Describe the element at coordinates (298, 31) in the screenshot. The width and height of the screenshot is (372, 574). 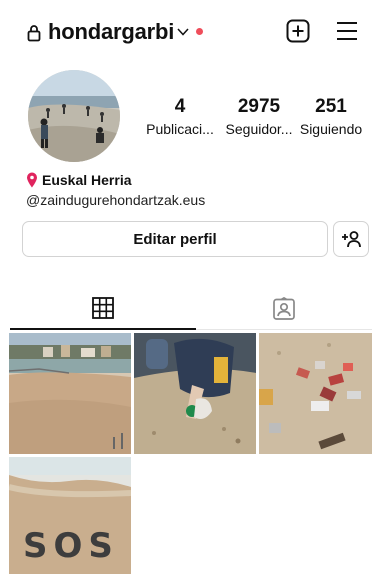
I see `new-post-icon` at that location.